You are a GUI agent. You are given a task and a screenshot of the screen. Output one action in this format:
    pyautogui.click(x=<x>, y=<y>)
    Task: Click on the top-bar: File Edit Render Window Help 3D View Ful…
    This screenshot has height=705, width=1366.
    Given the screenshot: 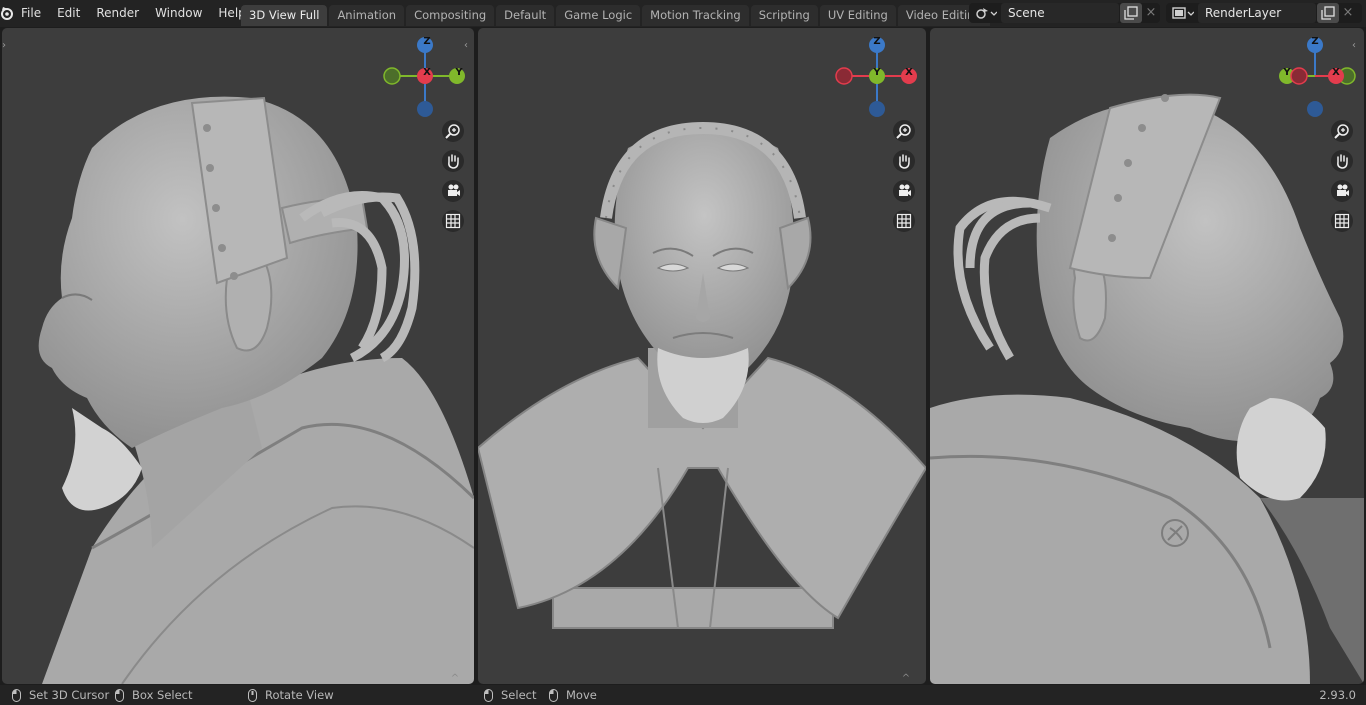 What is the action you would take?
    pyautogui.click(x=683, y=13)
    